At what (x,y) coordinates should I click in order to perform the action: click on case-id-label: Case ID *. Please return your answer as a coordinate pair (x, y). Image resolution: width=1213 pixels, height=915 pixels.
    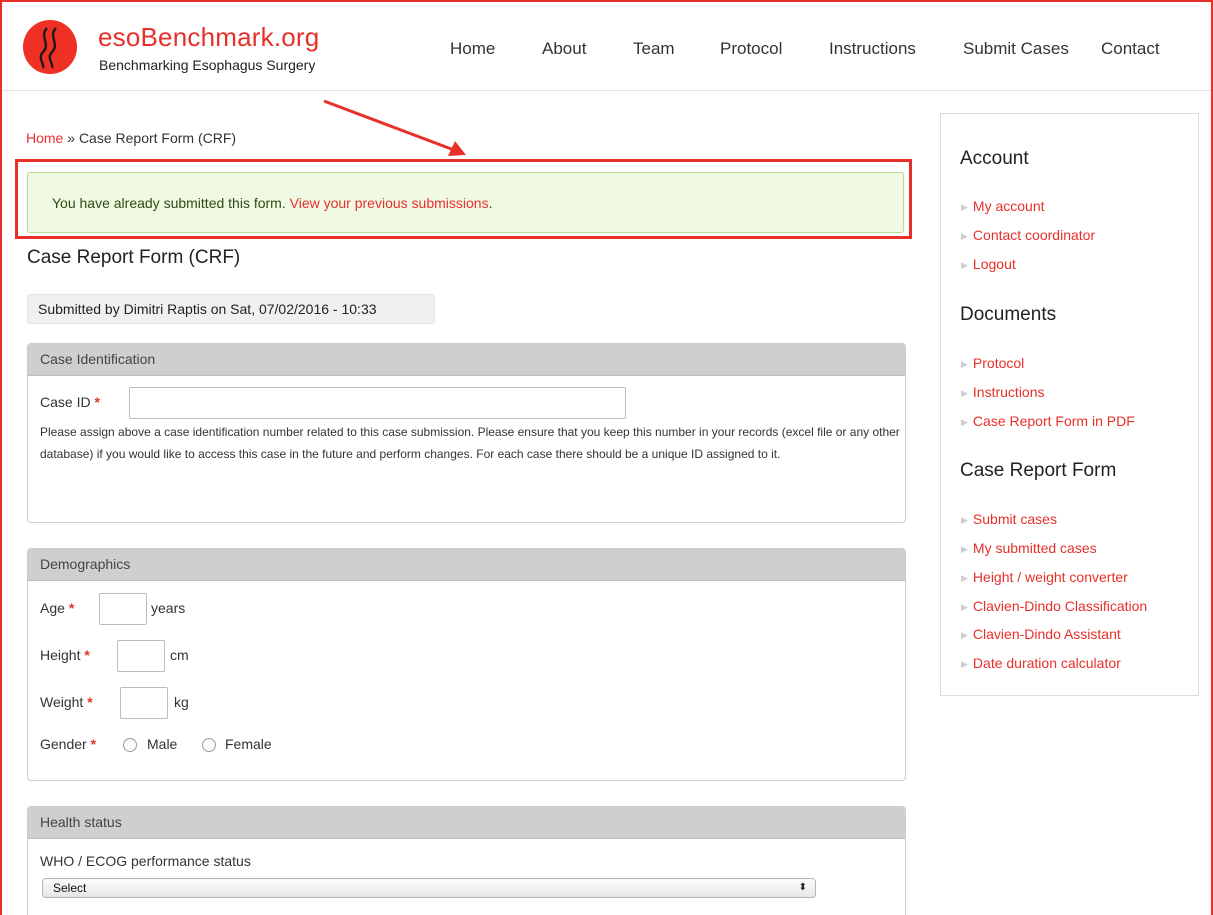
    Looking at the image, I should click on (70, 402).